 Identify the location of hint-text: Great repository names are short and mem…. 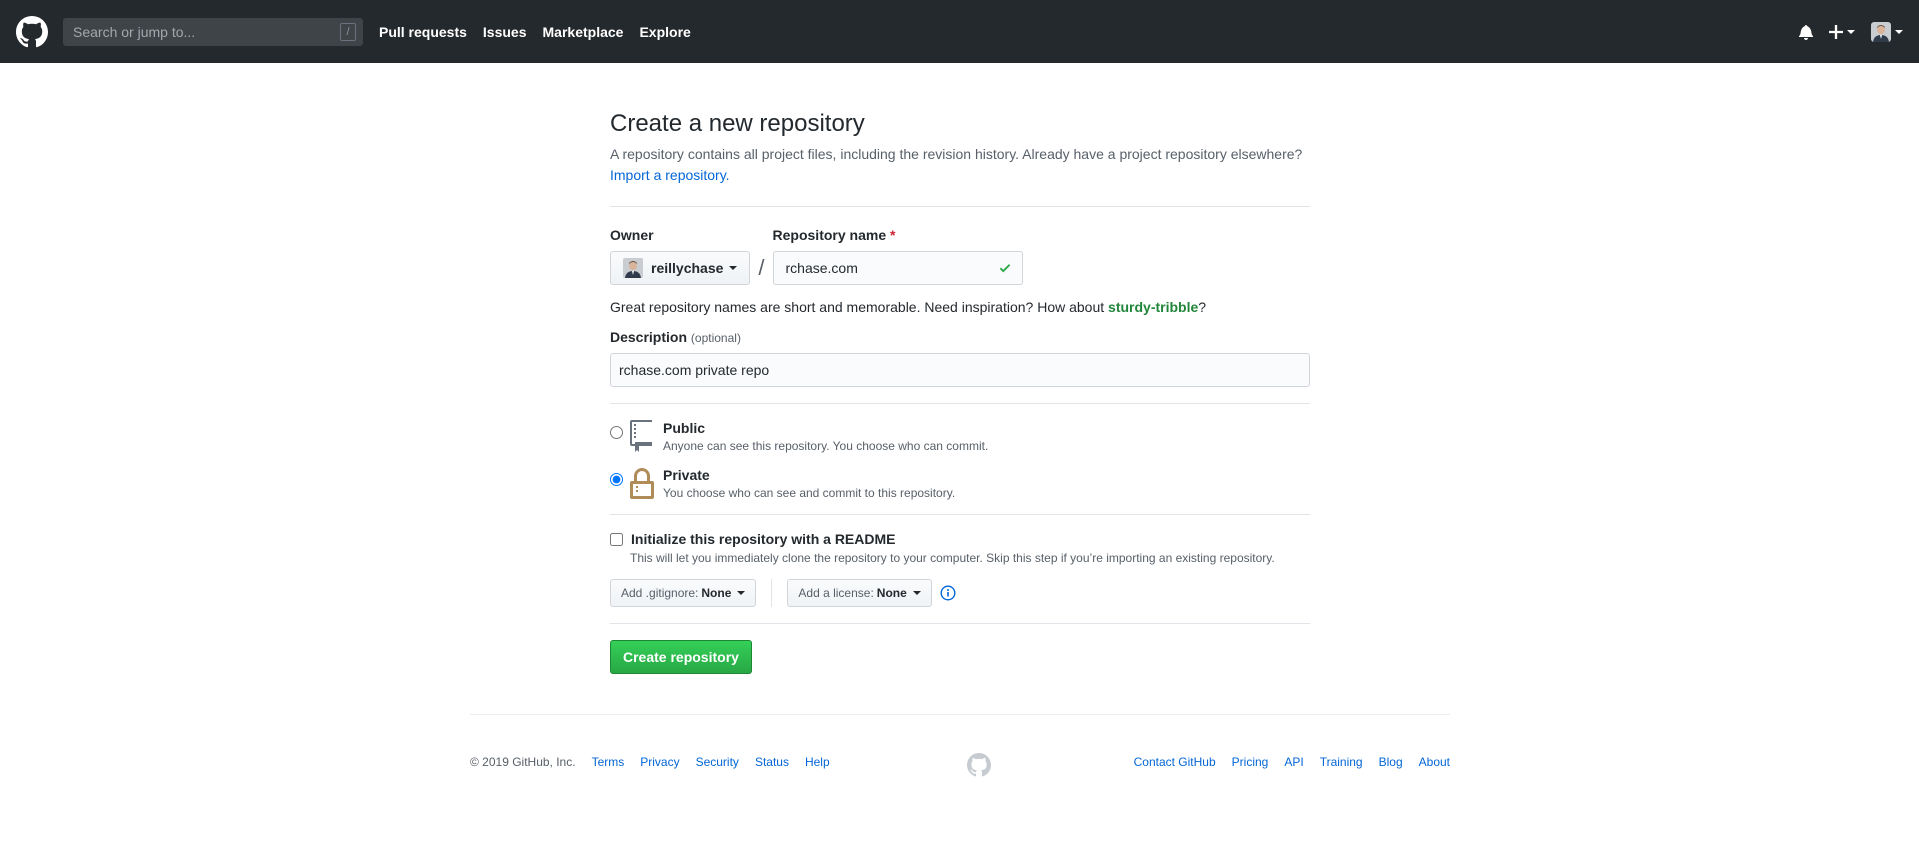
(859, 307).